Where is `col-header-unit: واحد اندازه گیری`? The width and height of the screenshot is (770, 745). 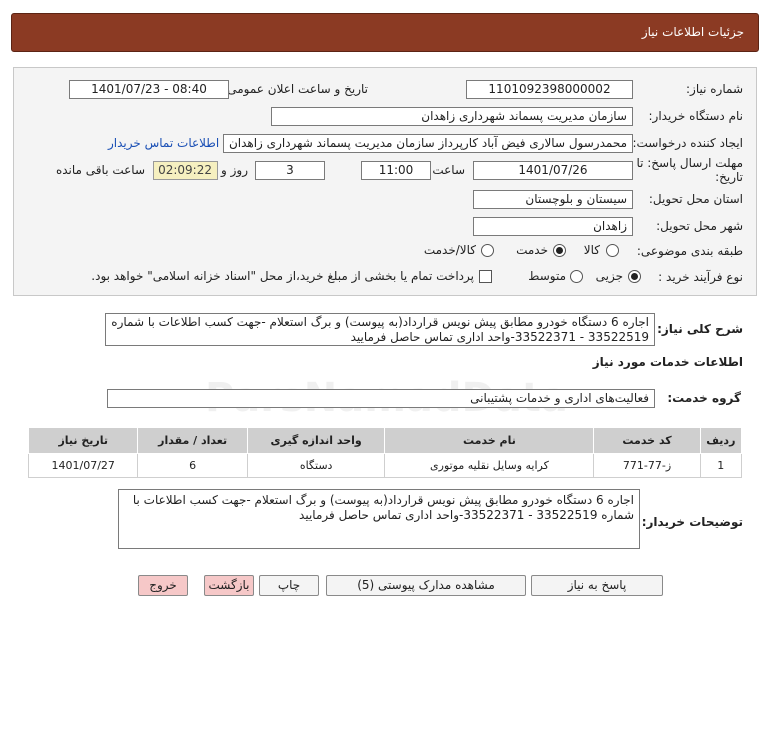 col-header-unit: واحد اندازه گیری is located at coordinates (316, 440).